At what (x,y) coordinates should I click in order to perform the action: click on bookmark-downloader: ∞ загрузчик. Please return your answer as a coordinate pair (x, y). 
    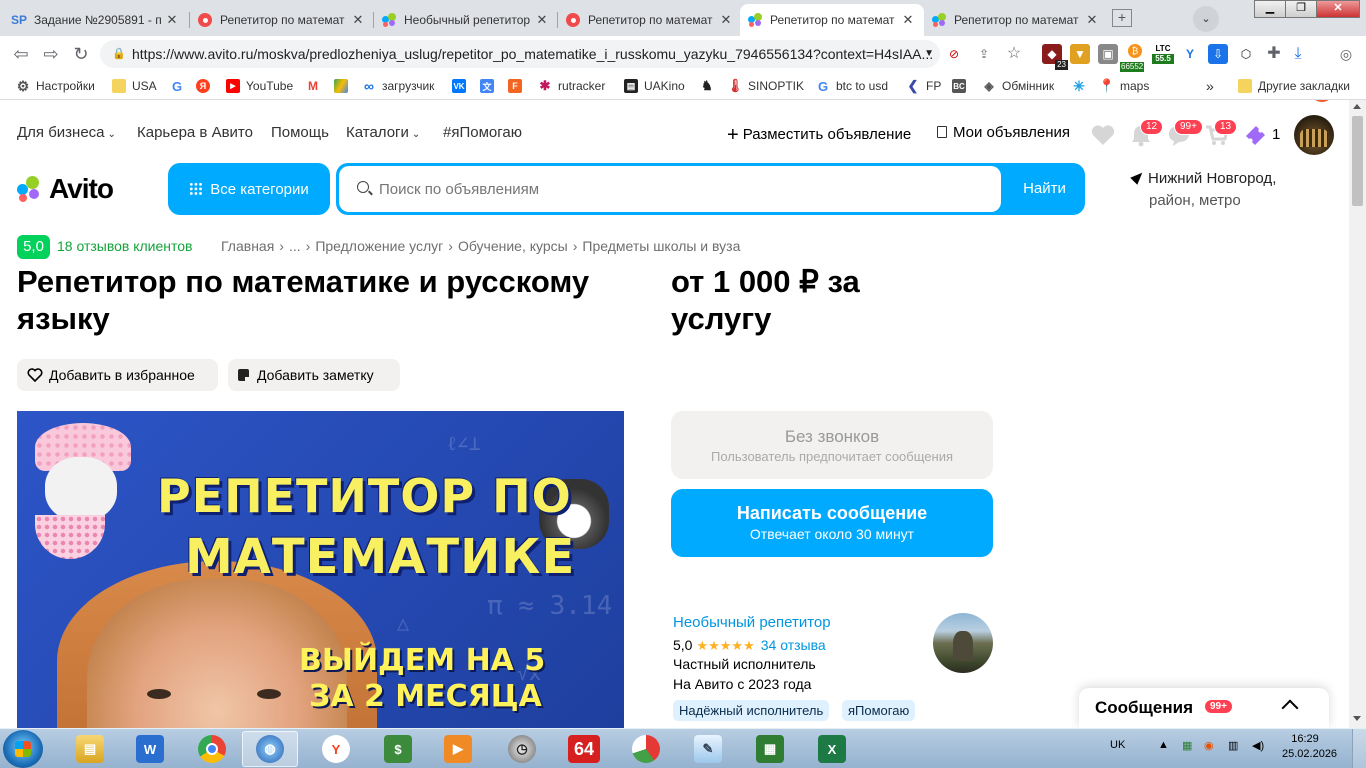
    Looking at the image, I should click on (398, 86).